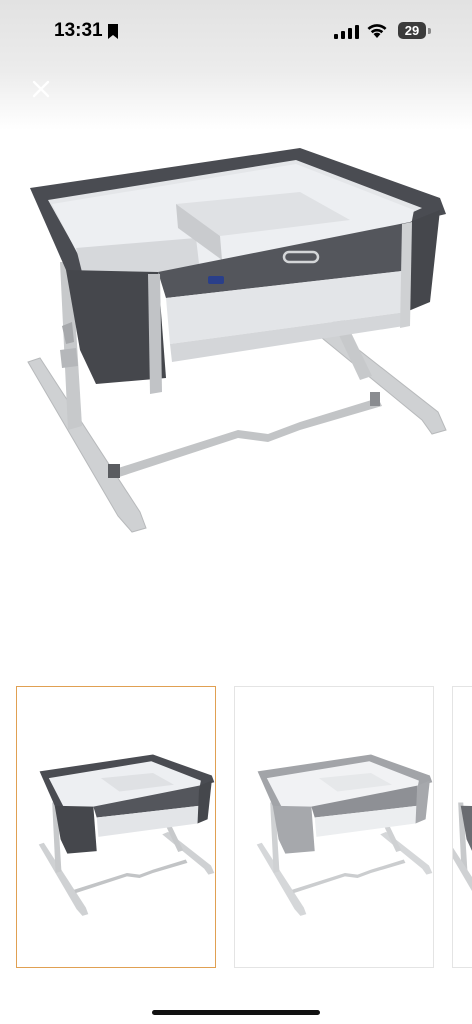 Image resolution: width=472 pixels, height=1024 pixels. I want to click on wifi-icon, so click(377, 31).